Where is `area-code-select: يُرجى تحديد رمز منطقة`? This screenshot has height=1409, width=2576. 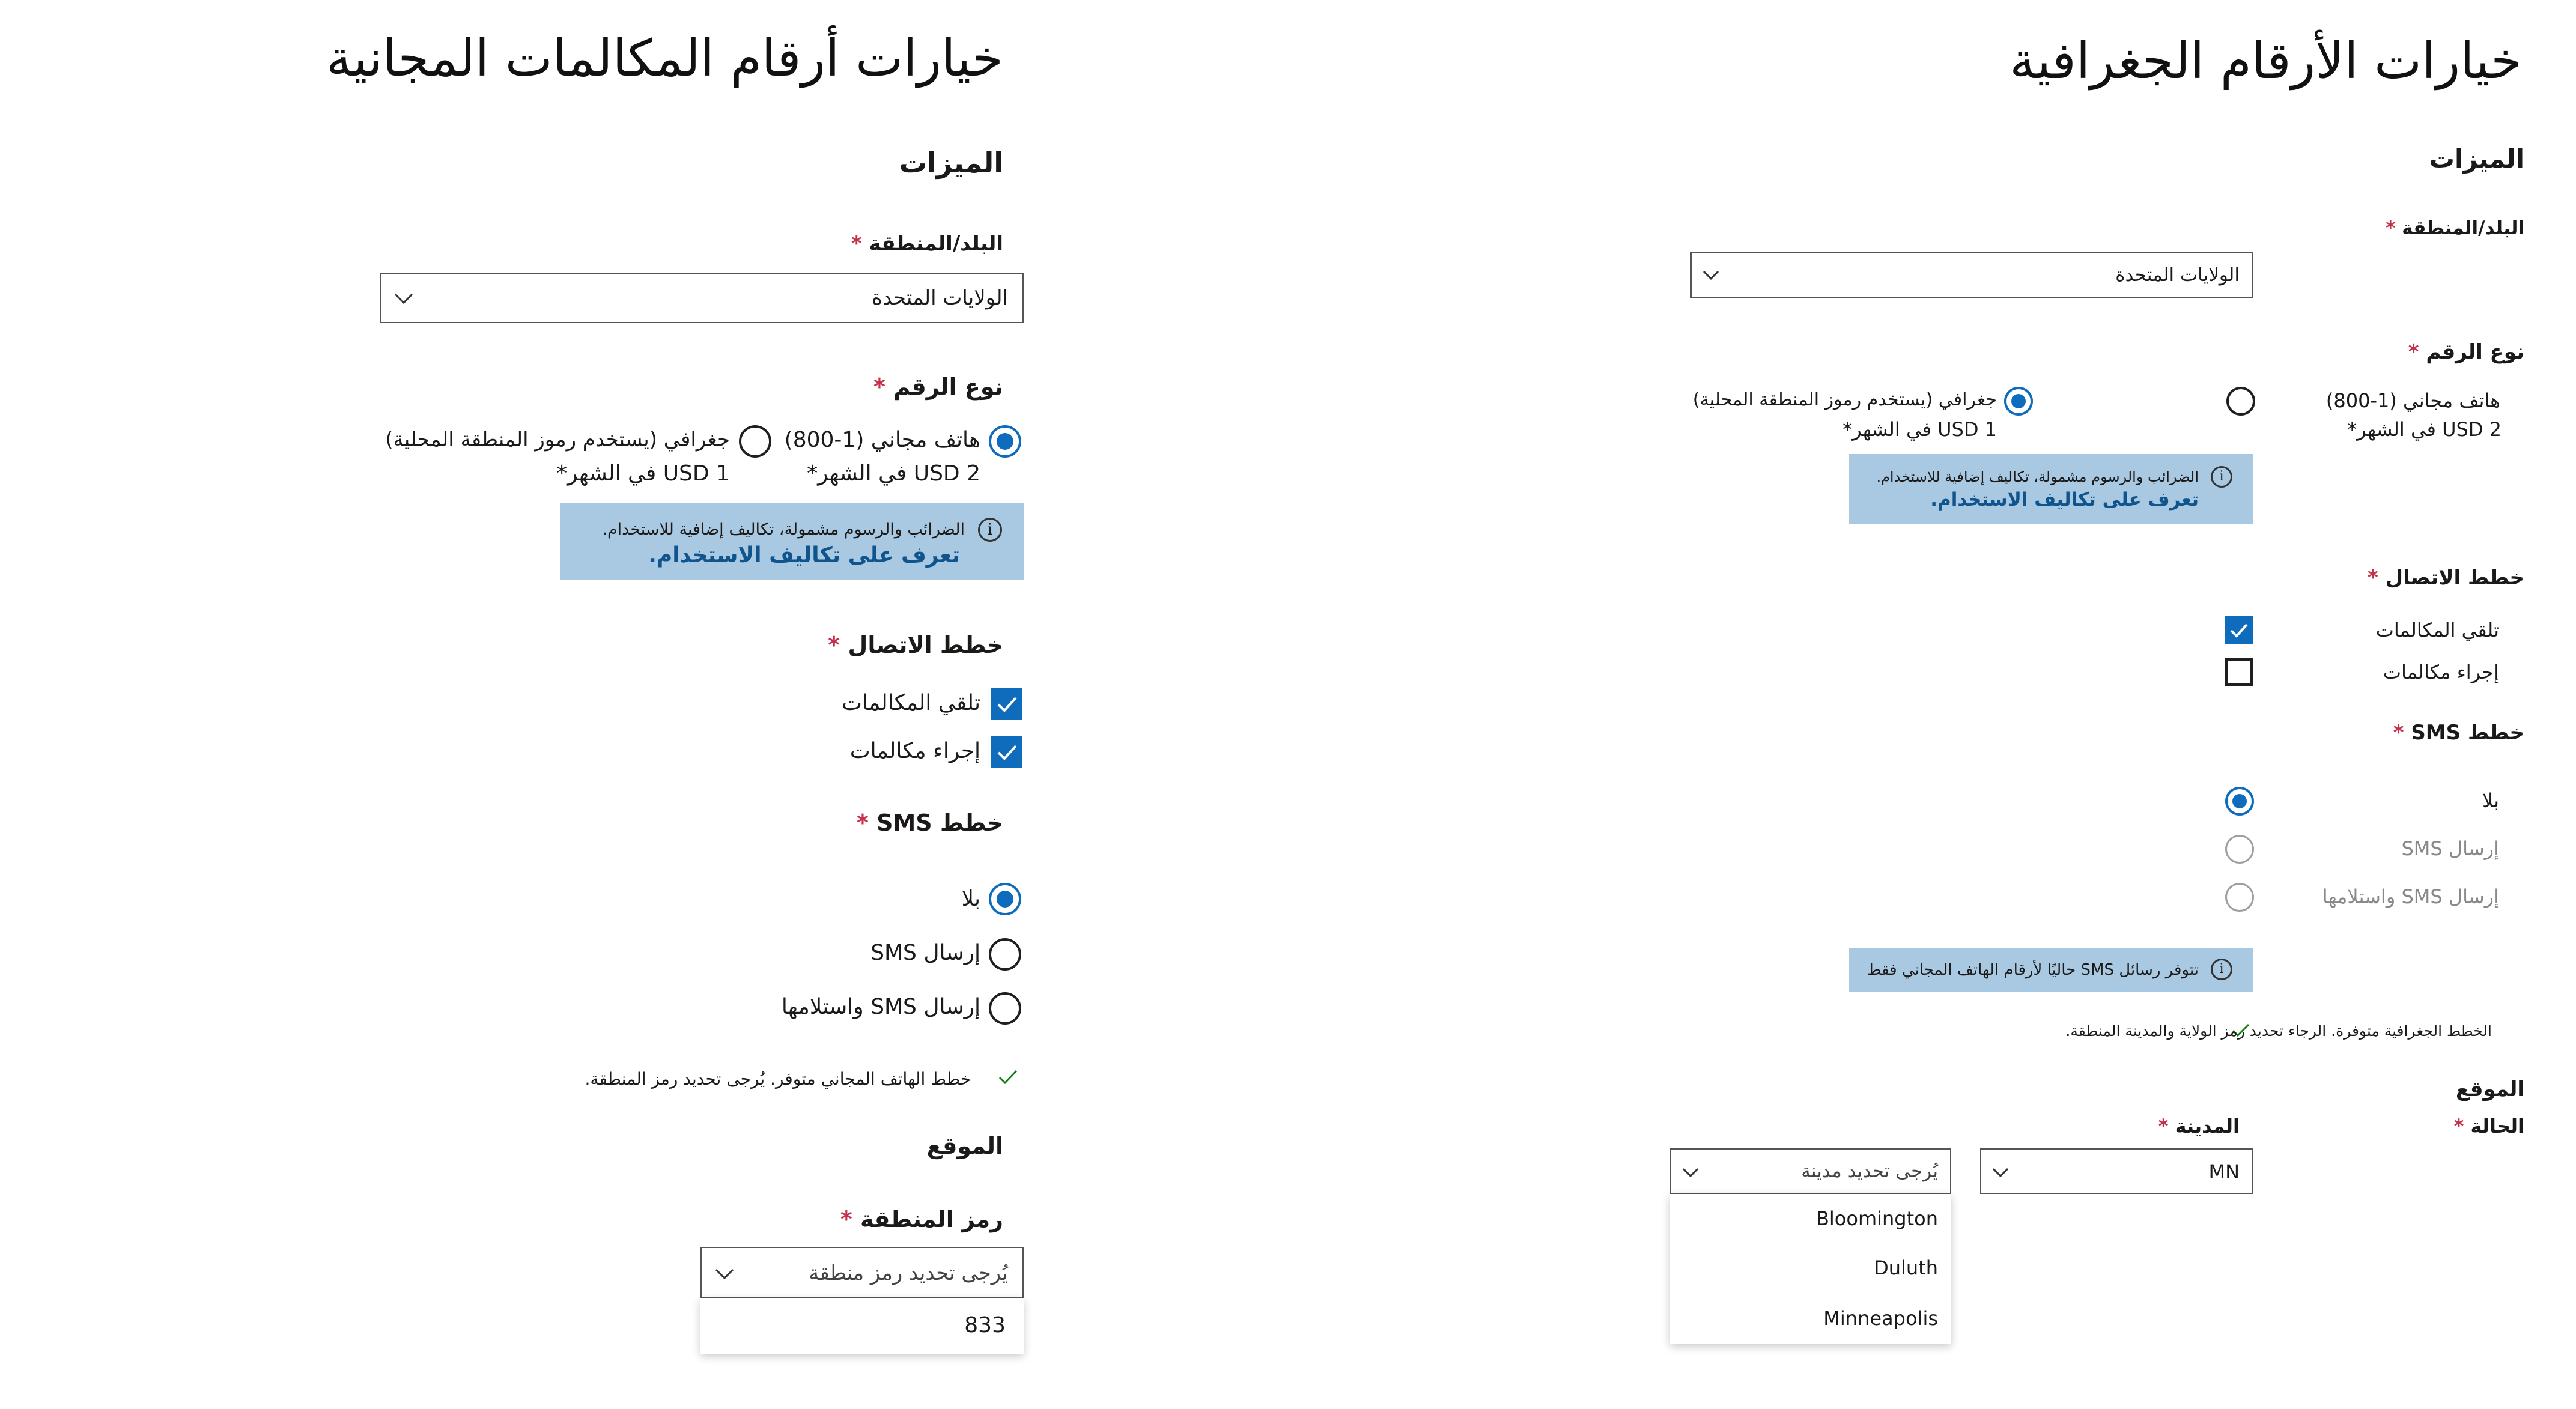
area-code-select: يُرجى تحديد رمز منطقة is located at coordinates (862, 1272).